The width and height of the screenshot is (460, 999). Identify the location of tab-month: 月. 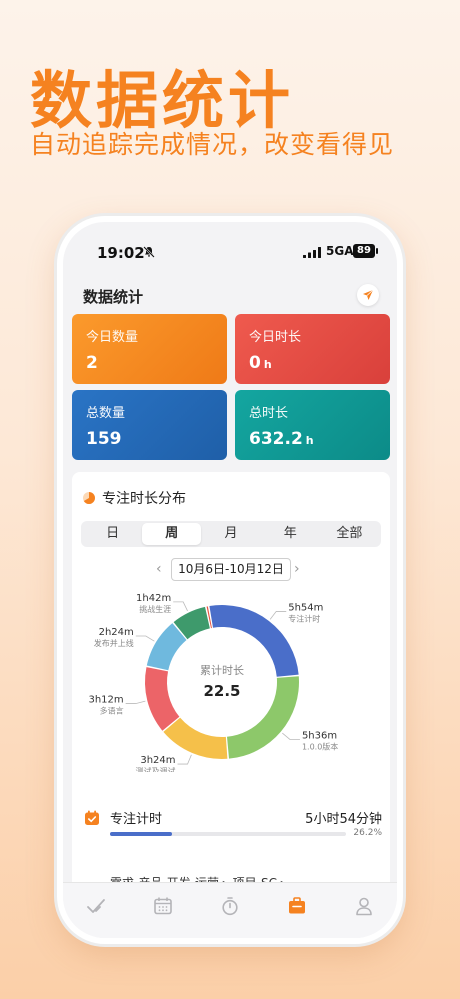
(230, 534).